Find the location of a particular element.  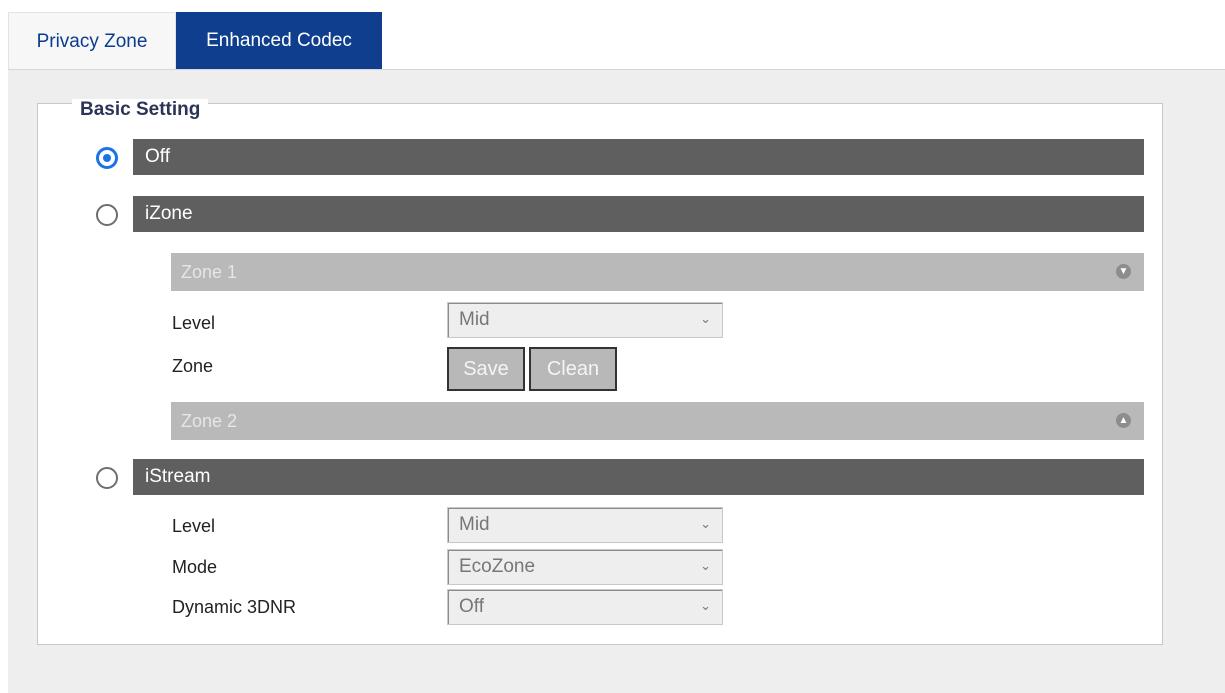

izone-level-select: Mid ⌄ is located at coordinates (585, 320).